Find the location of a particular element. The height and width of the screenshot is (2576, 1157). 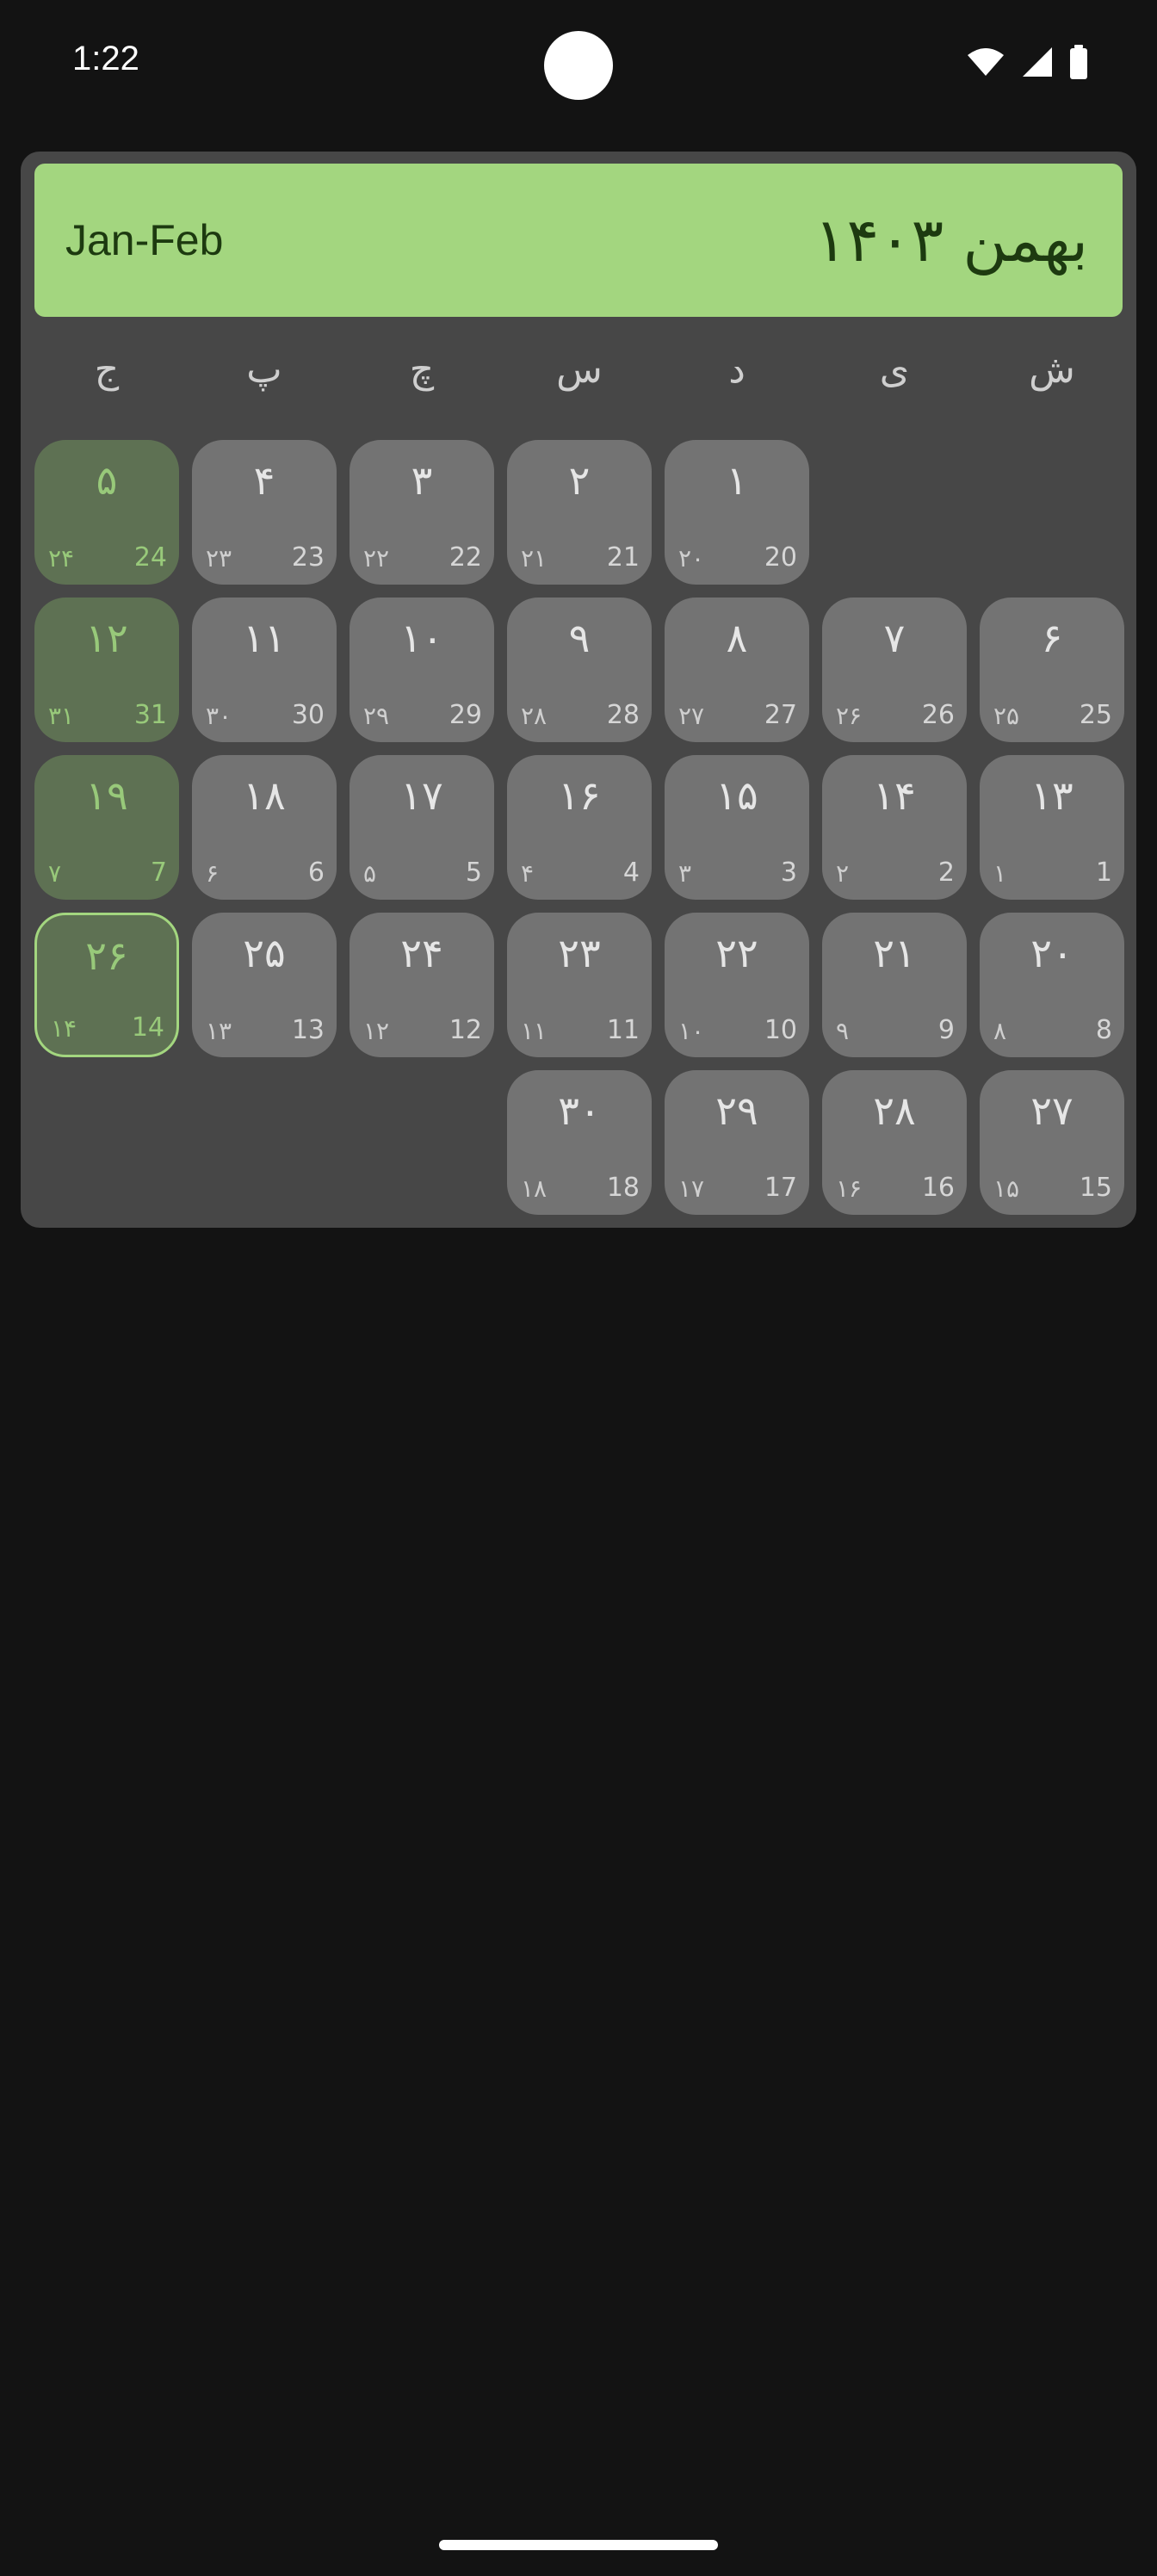

persian-day-number: ۱۶ is located at coordinates (579, 796).